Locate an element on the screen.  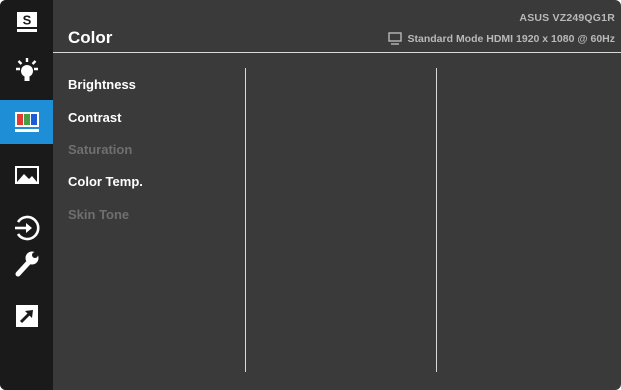
wrench-icon is located at coordinates (27, 264).